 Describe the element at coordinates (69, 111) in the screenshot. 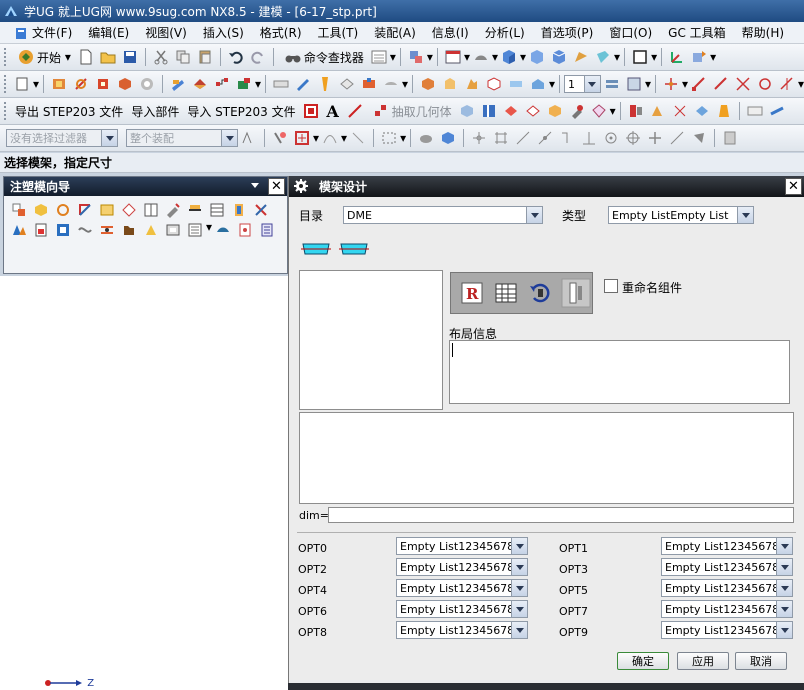

I see `export-step-button: 导出 STEP203 文件` at that location.